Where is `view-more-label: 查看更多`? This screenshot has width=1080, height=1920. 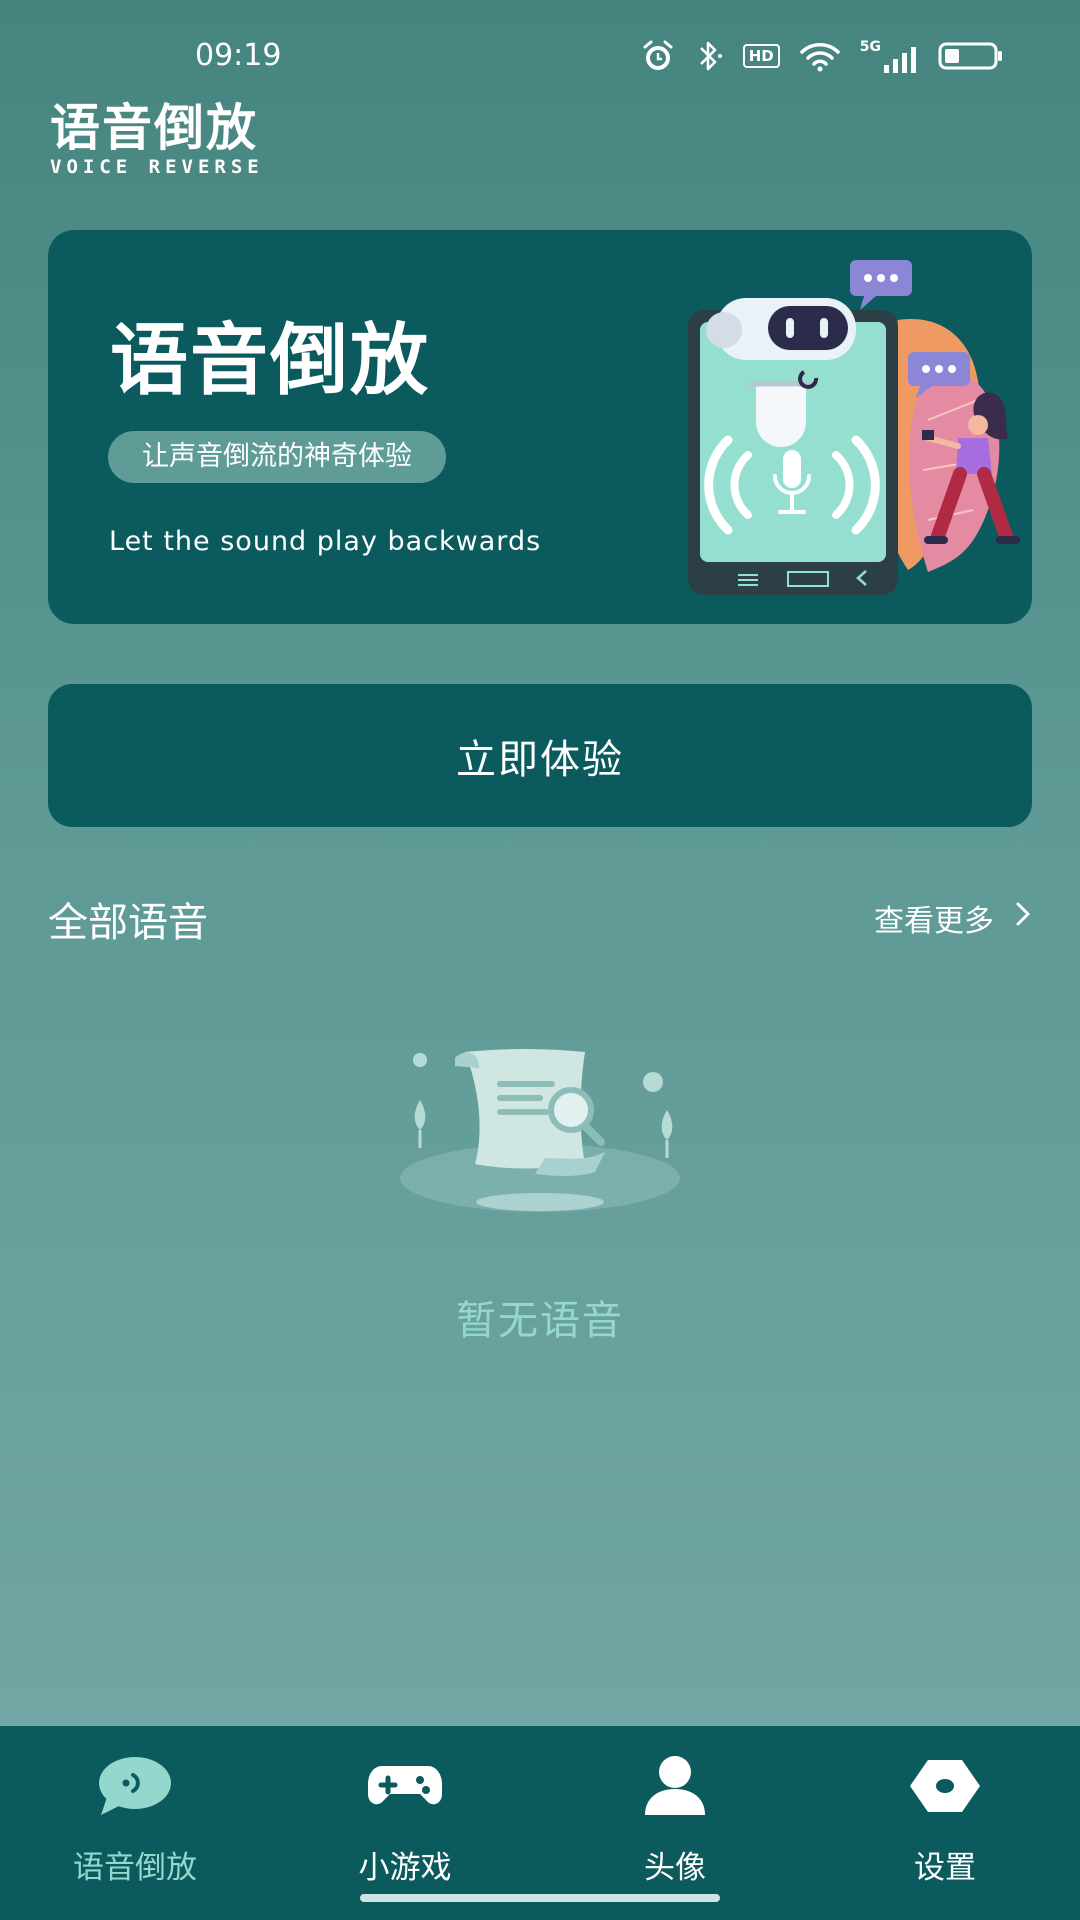
view-more-label: 查看更多 is located at coordinates (934, 921).